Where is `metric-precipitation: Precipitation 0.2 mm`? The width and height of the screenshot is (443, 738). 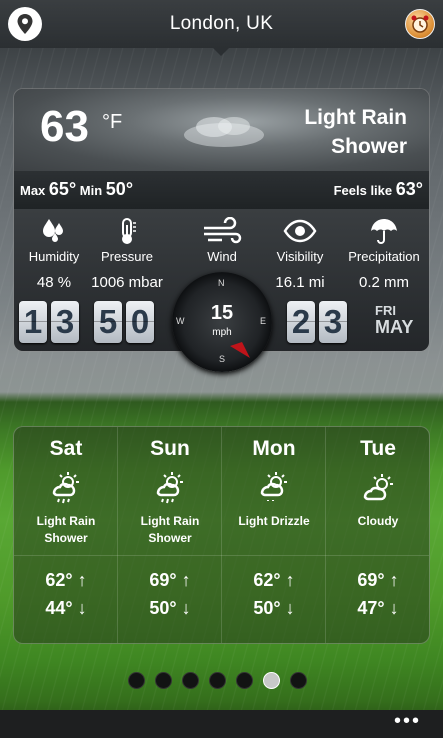 metric-precipitation: Precipitation 0.2 mm is located at coordinates (384, 254).